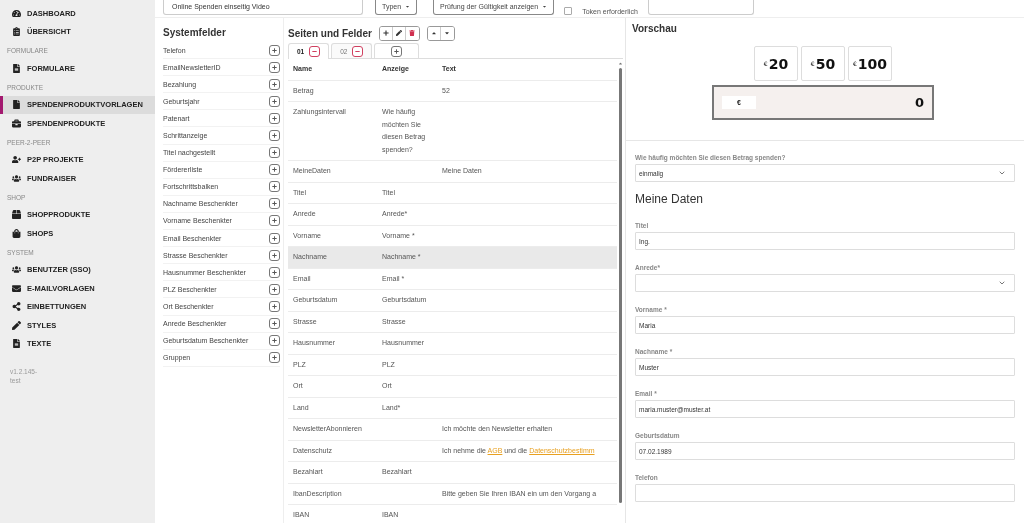  What do you see at coordinates (16, 307) in the screenshot?
I see `share-icon` at bounding box center [16, 307].